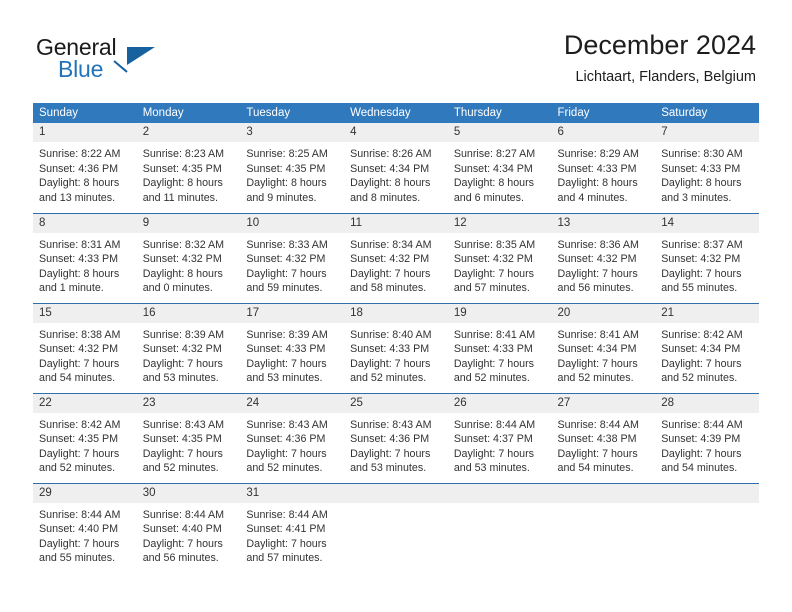  What do you see at coordinates (385, 197) in the screenshot?
I see `daylight-text-line2: and 8 minutes.` at bounding box center [385, 197].